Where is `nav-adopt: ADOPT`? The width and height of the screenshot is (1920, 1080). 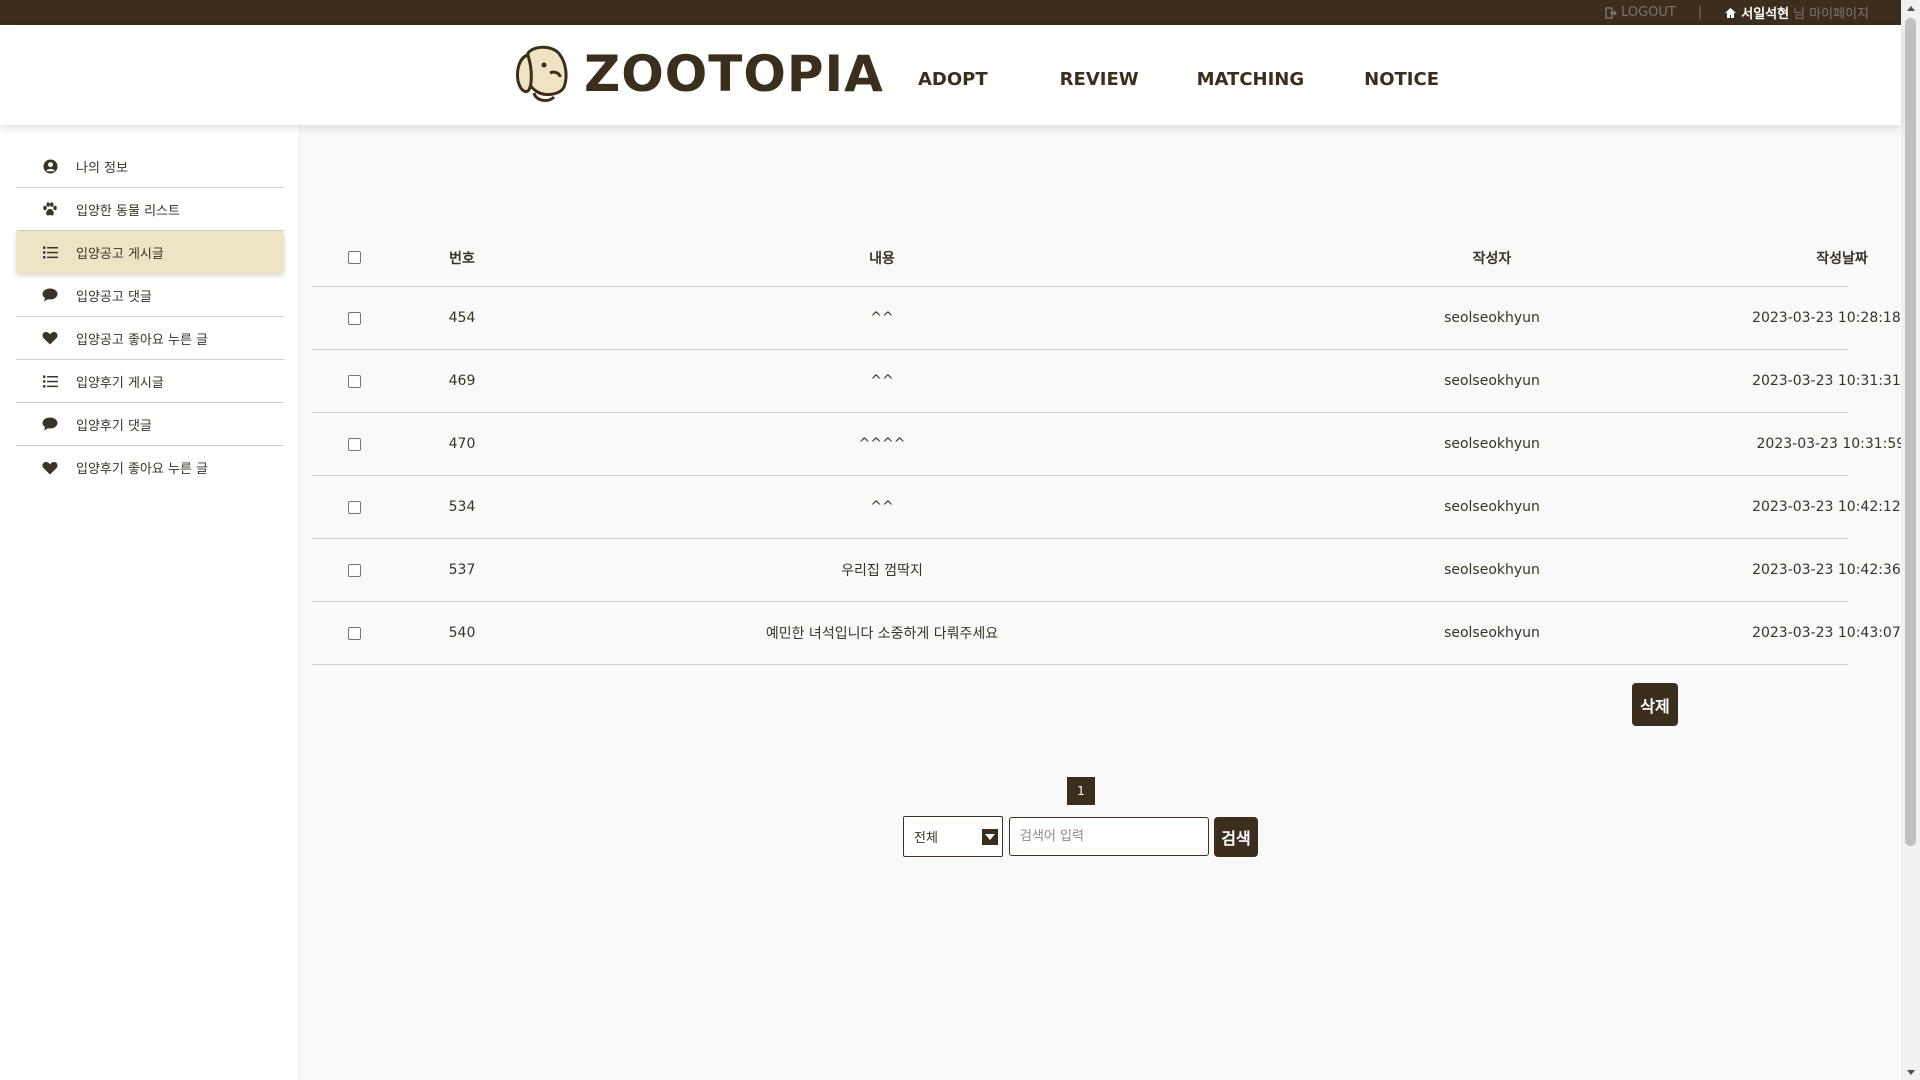
nav-adopt: ADOPT is located at coordinates (953, 79).